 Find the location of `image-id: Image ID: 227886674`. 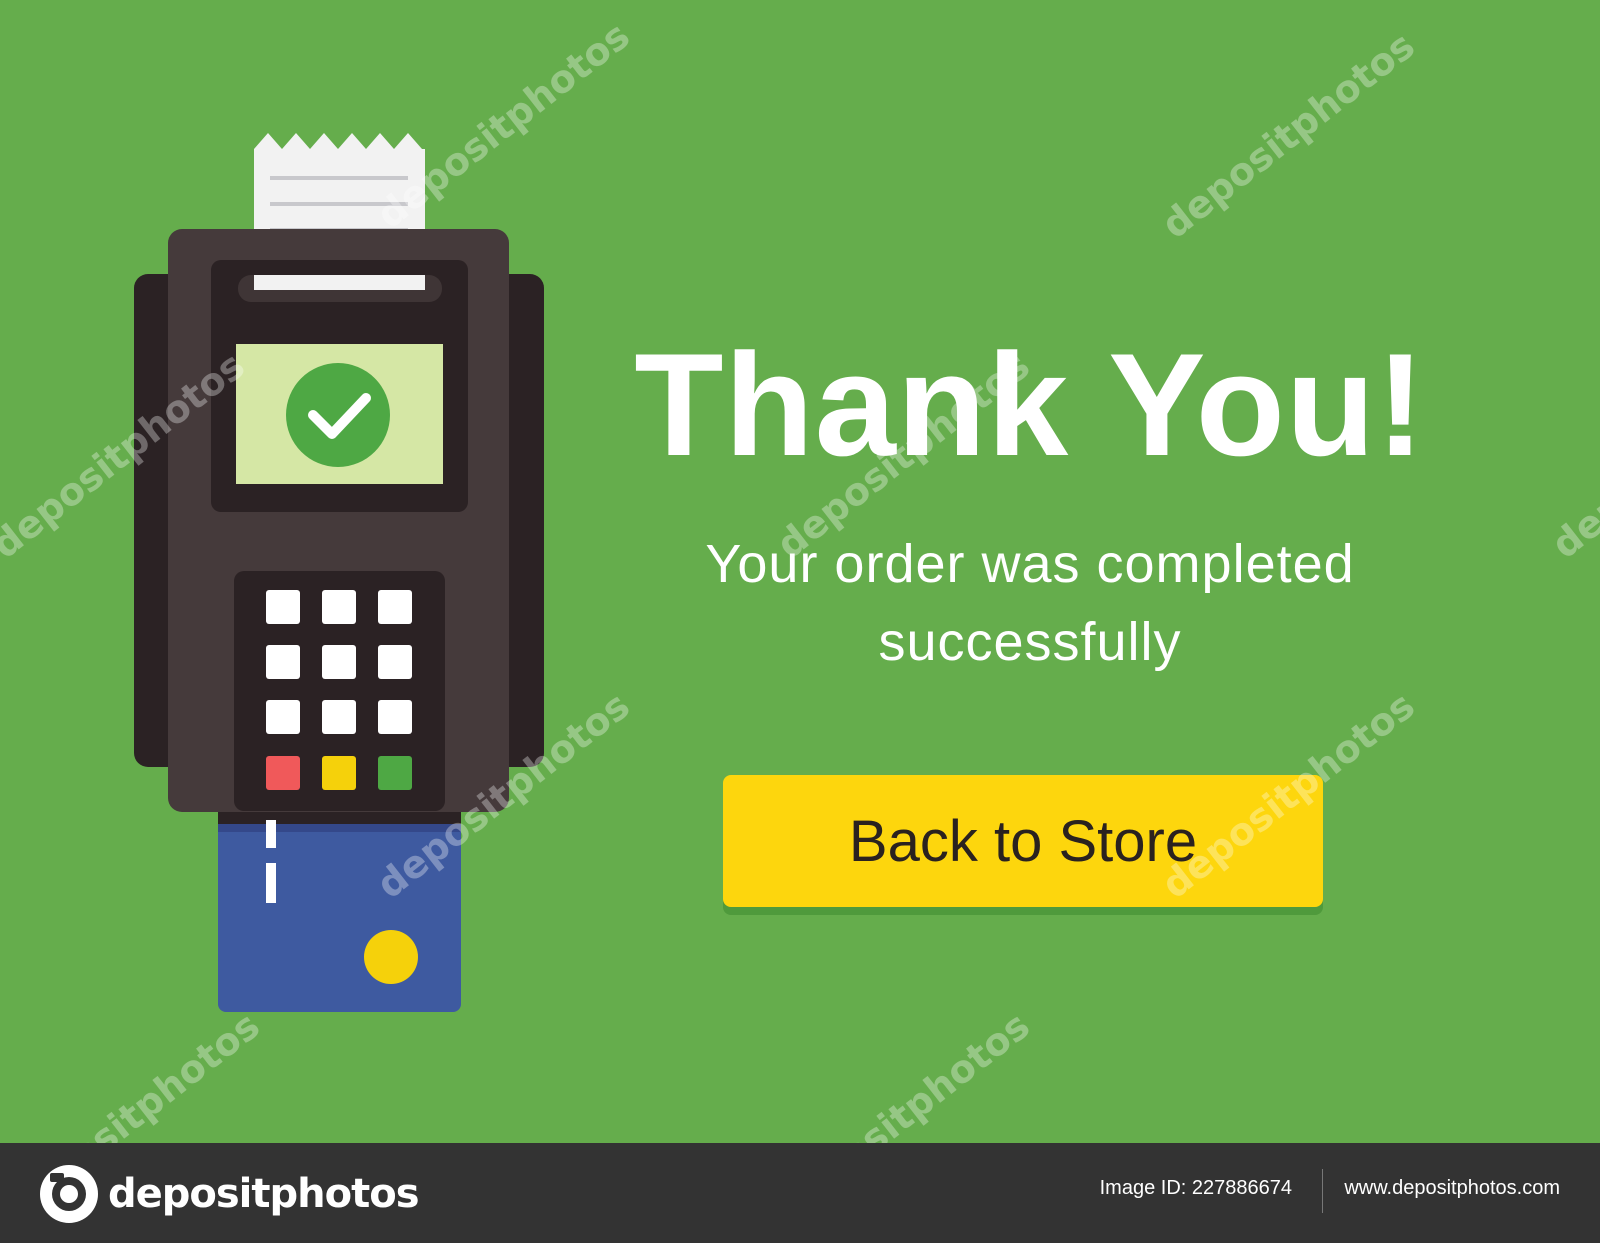

image-id: Image ID: 227886674 is located at coordinates (1196, 1188).